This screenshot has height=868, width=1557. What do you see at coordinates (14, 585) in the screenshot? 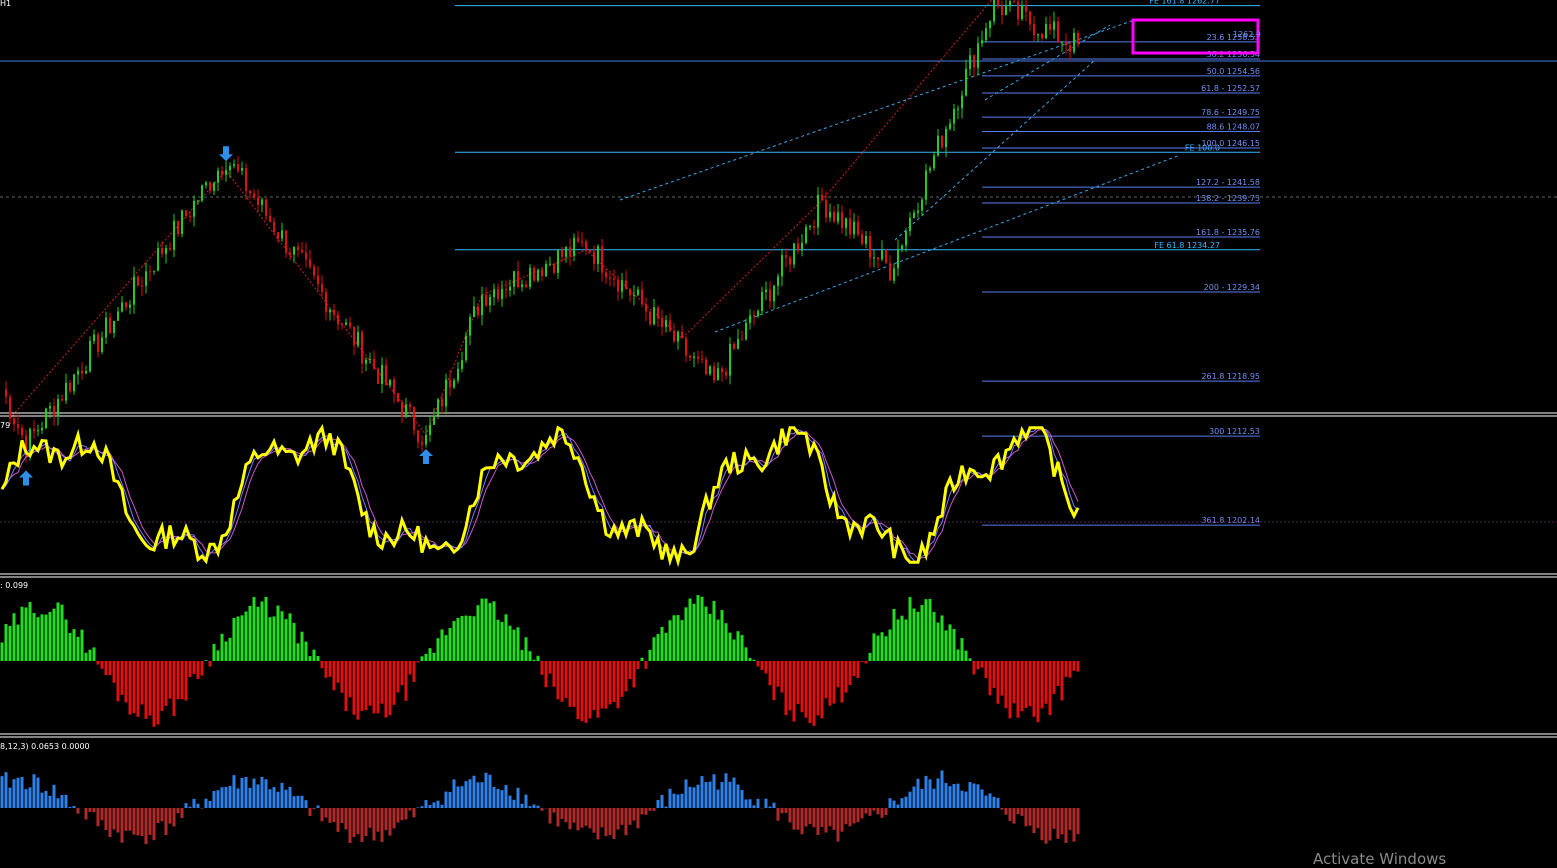
I see `oscillator-label: : 0.099` at bounding box center [14, 585].